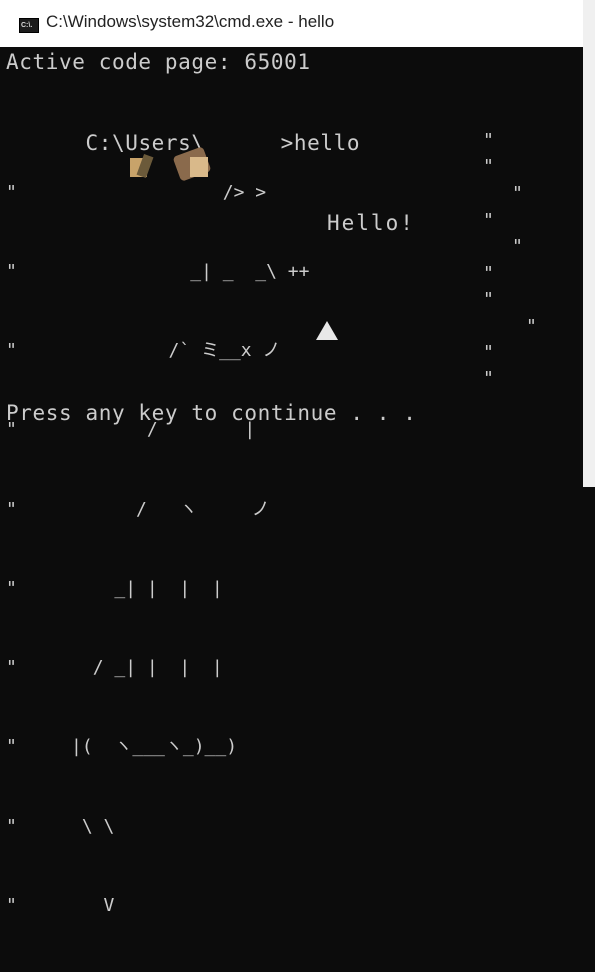  Describe the element at coordinates (589, 243) in the screenshot. I see `vertical-scrollbar` at that location.